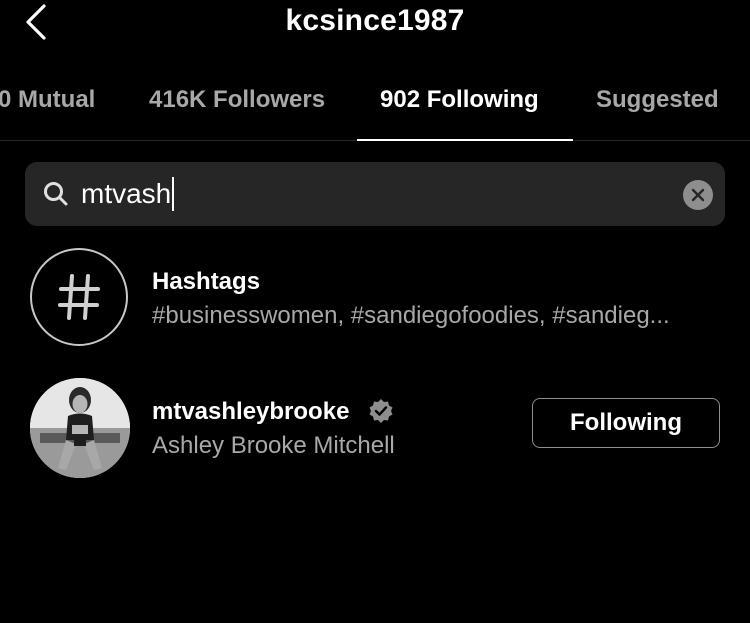 This screenshot has height=623, width=750. I want to click on tab-followers: 416K Followers, so click(237, 100).